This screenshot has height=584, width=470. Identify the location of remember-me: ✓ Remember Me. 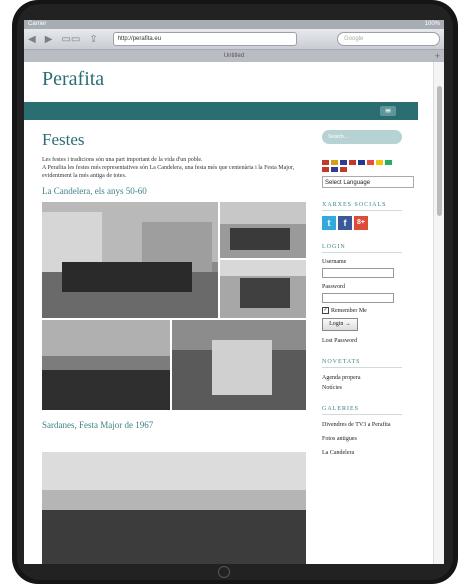
(362, 310).